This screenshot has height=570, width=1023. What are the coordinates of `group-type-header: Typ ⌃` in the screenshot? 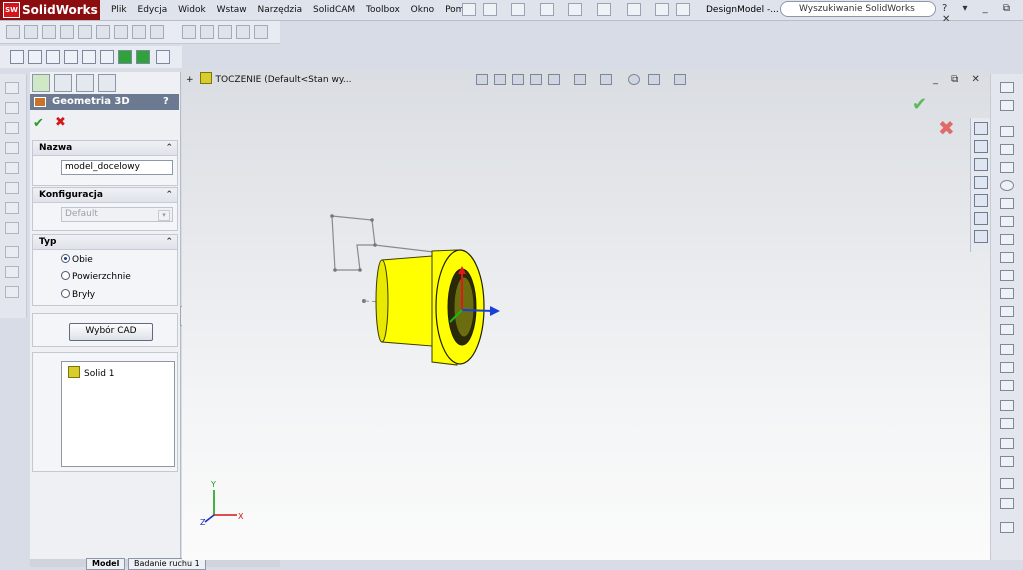 It's located at (105, 242).